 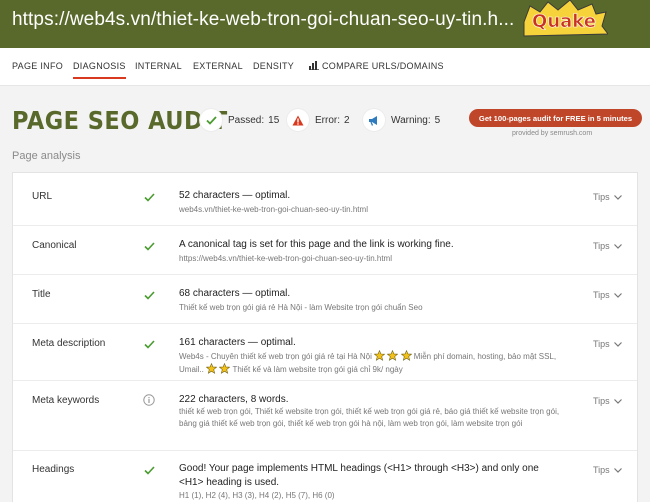 I want to click on section-label: Page analysis, so click(x=46, y=156).